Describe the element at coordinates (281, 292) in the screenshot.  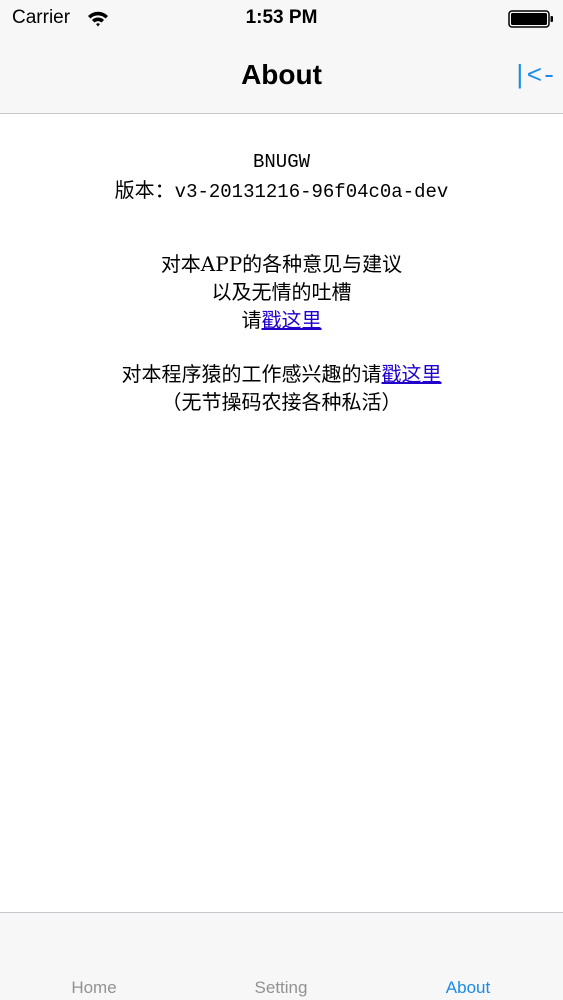
I see `feedback-line-2: 以及无情的吐槽` at that location.